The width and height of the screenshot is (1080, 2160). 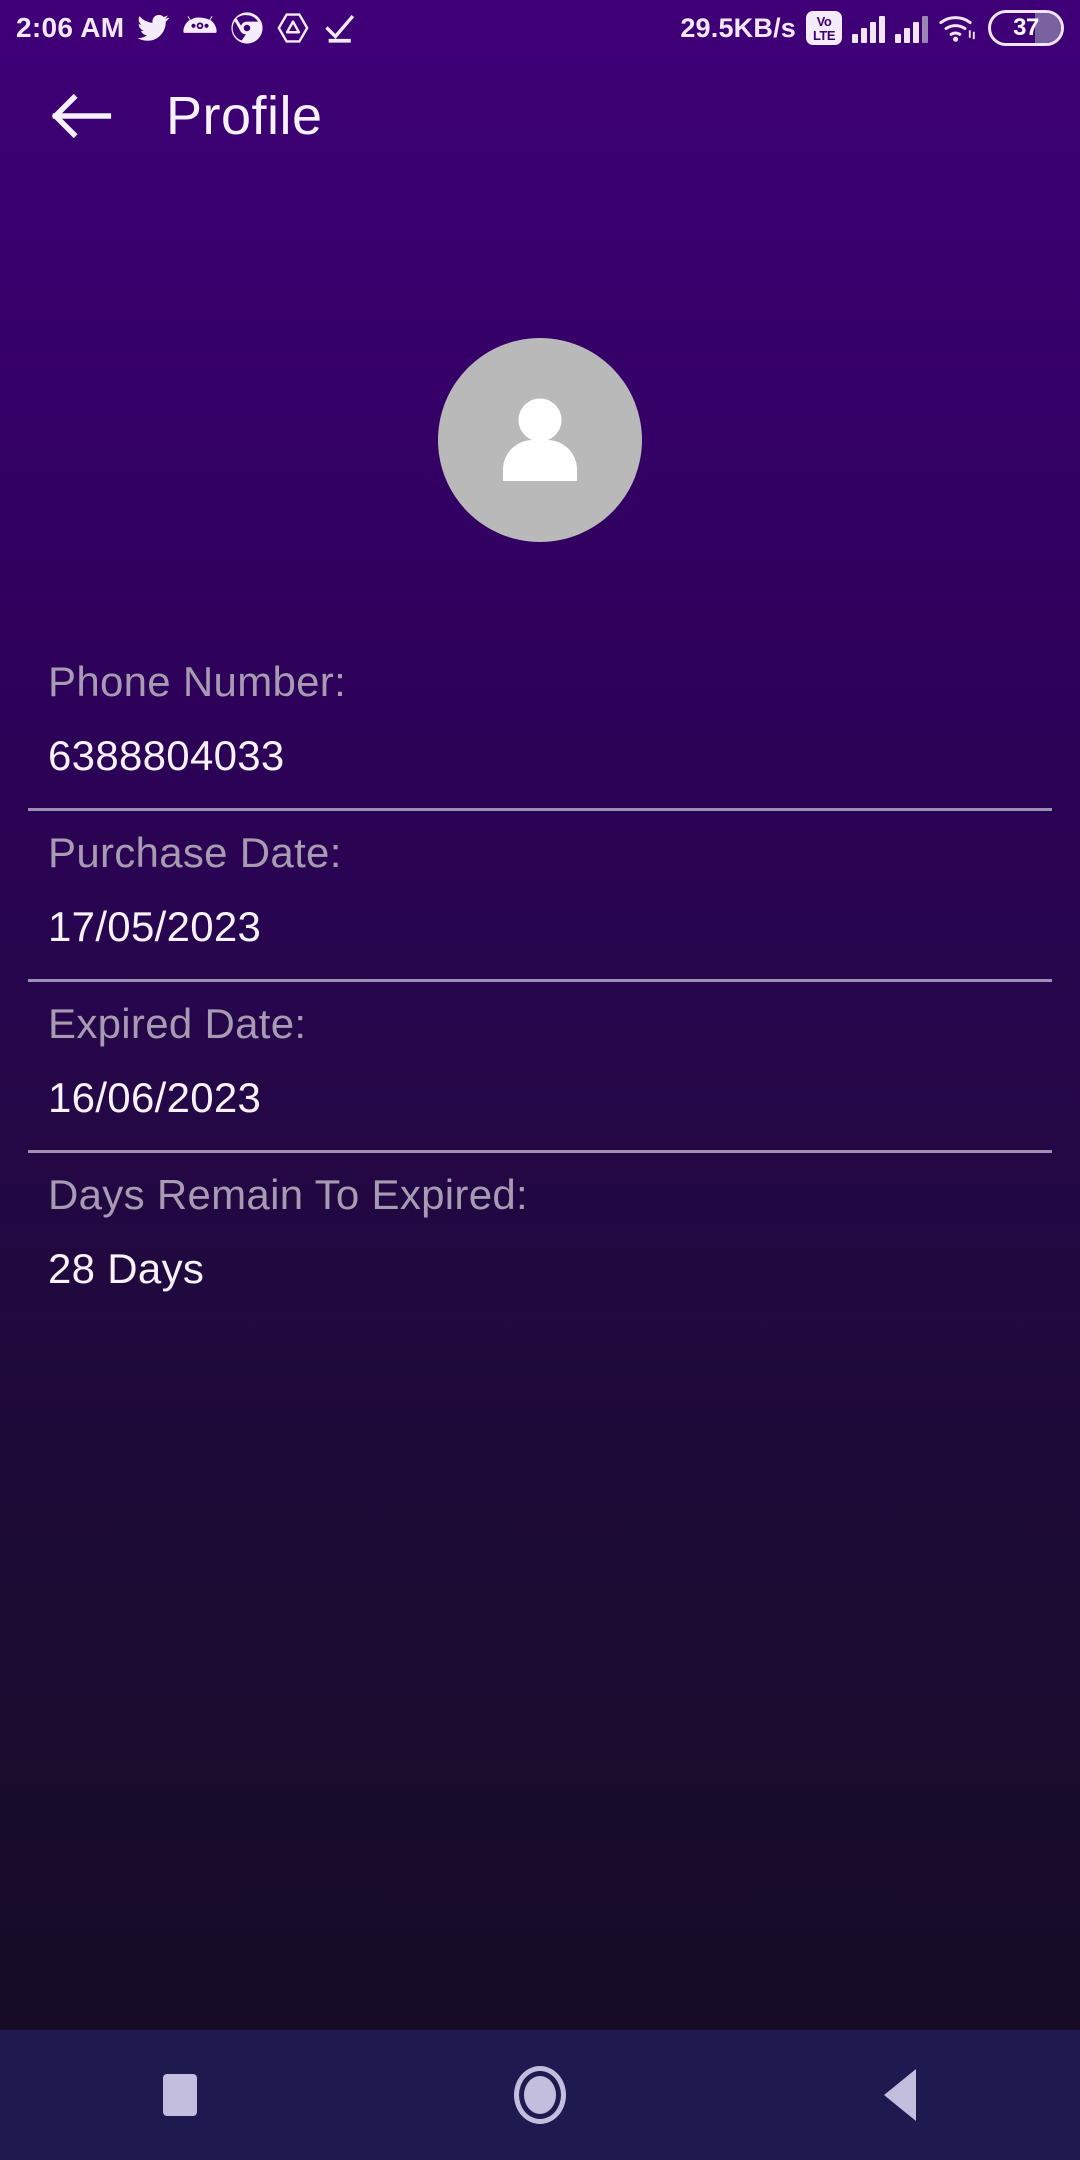 What do you see at coordinates (200, 24) in the screenshot?
I see `android-icon` at bounding box center [200, 24].